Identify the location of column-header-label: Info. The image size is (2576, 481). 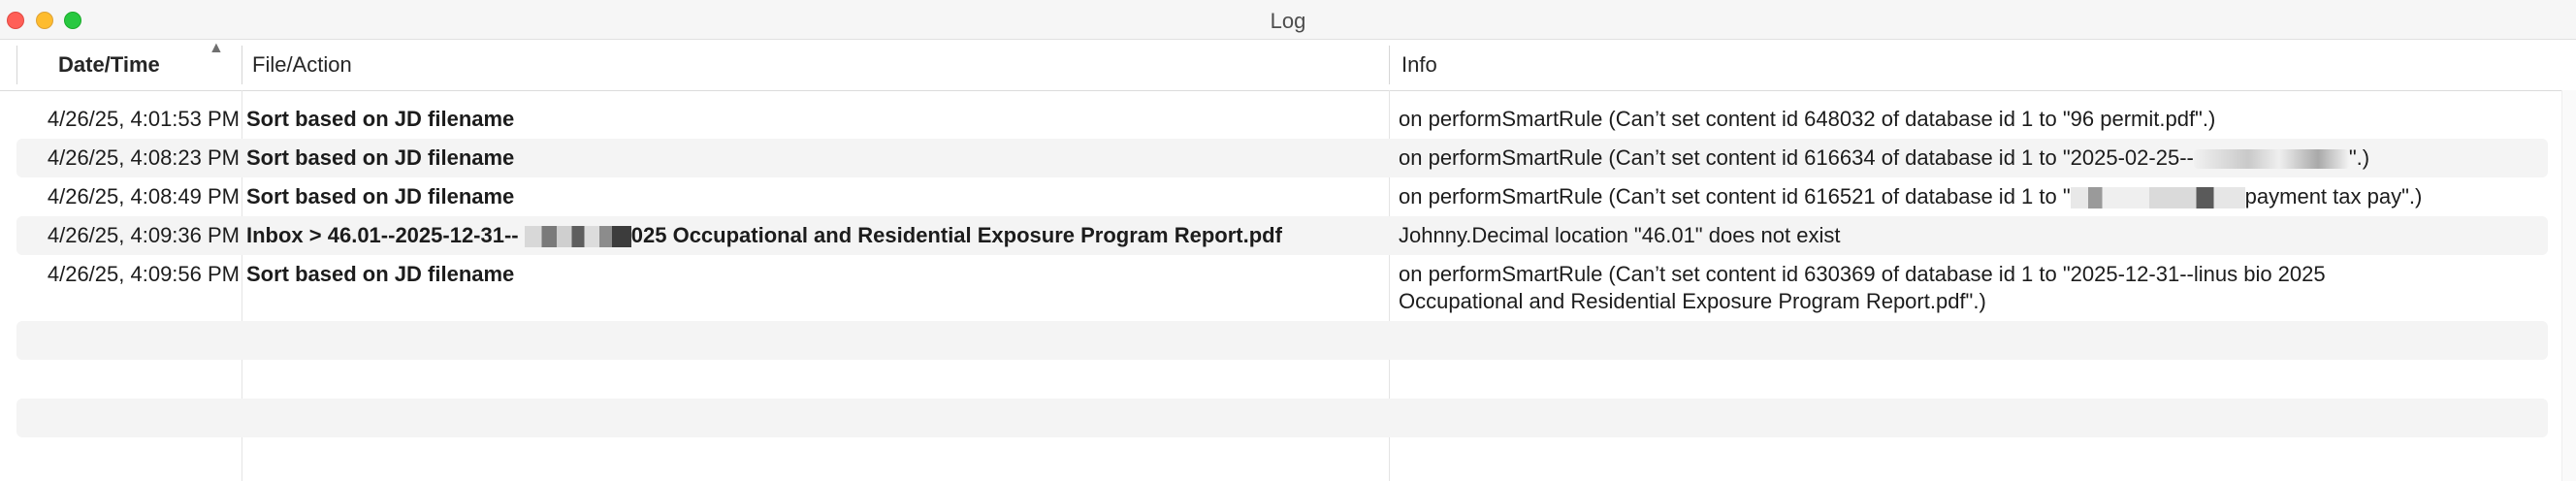
(1419, 64).